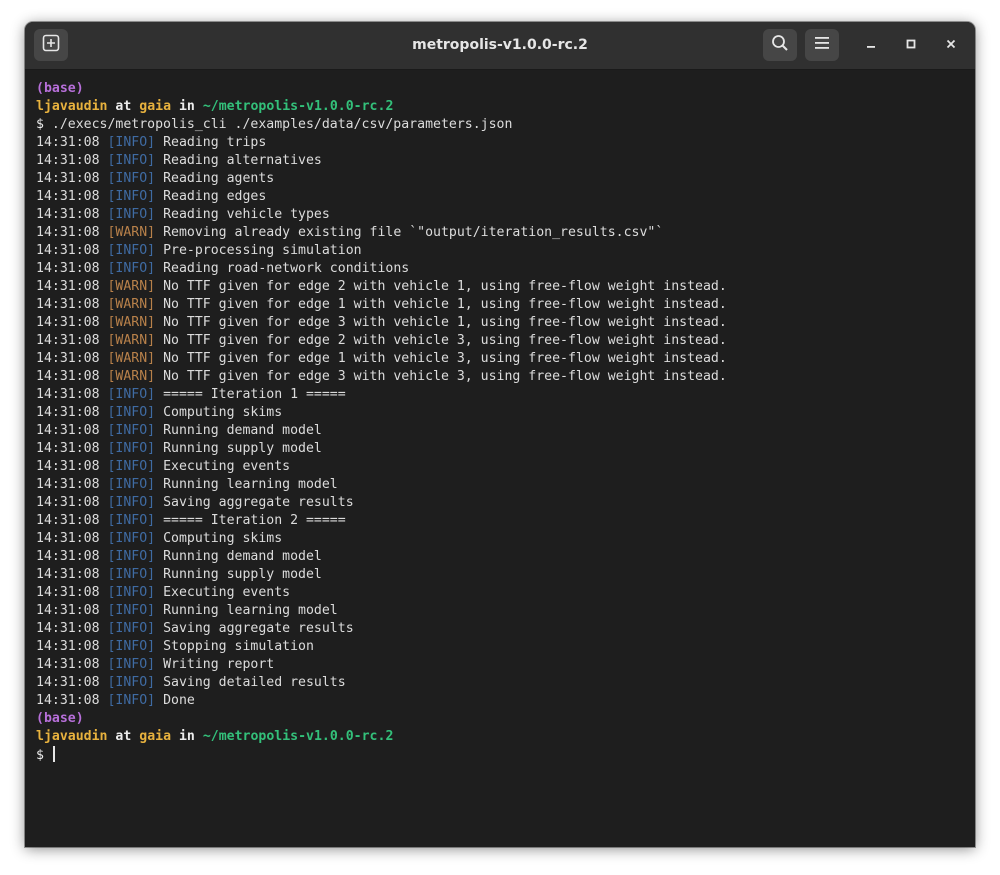  Describe the element at coordinates (298, 106) in the screenshot. I see `prompt-path: ~/metropolis-v1.0.0-rc.2` at that location.